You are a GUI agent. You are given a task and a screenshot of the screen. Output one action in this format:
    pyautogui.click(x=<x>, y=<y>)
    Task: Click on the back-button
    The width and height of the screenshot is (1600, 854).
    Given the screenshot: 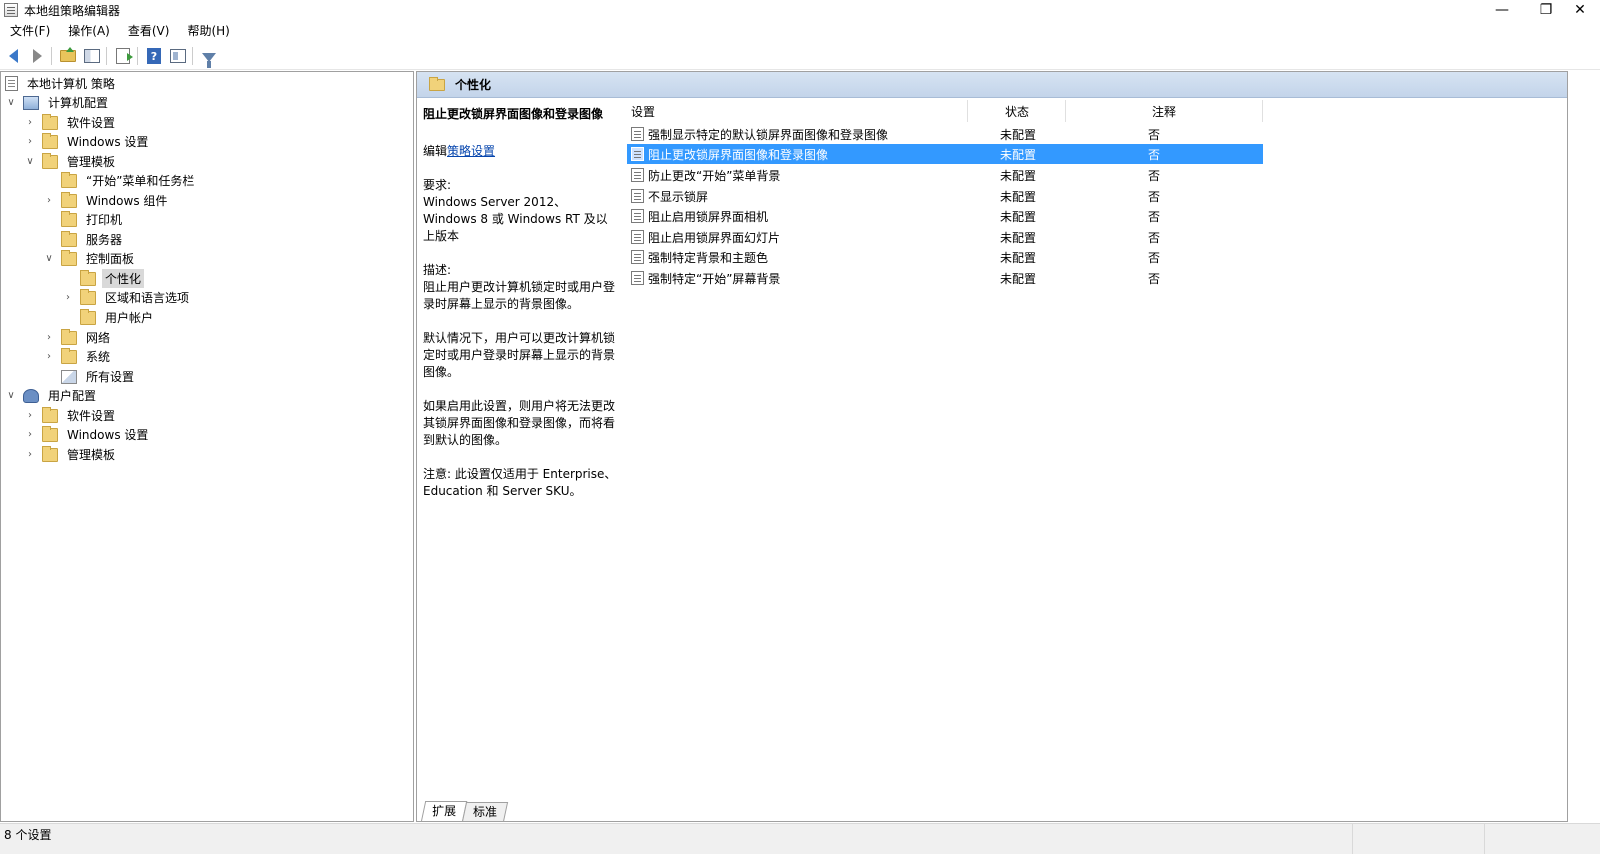 What is the action you would take?
    pyautogui.click(x=13, y=56)
    